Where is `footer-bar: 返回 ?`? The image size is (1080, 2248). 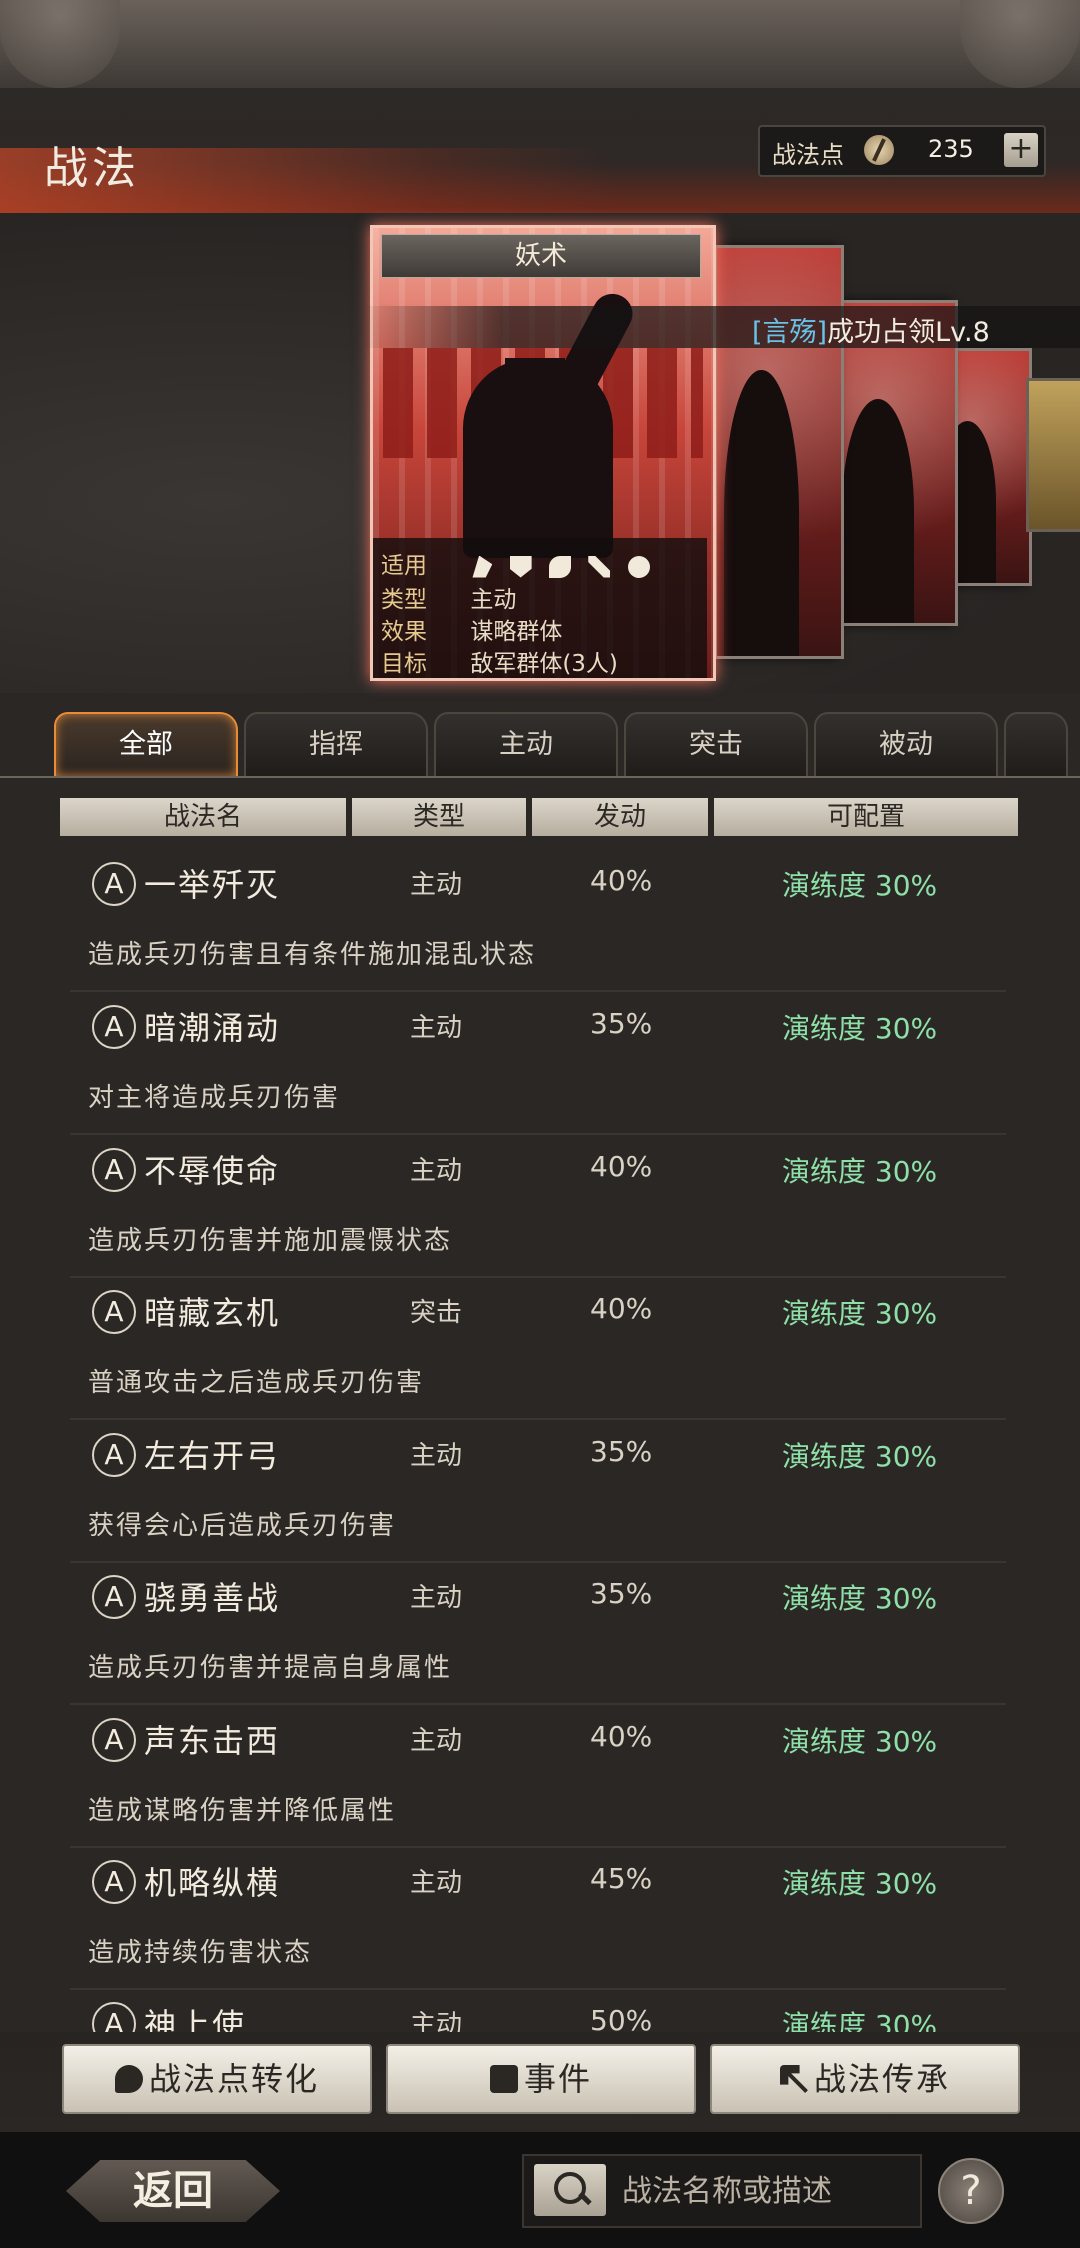
footer-bar: 返回 ? is located at coordinates (540, 2190).